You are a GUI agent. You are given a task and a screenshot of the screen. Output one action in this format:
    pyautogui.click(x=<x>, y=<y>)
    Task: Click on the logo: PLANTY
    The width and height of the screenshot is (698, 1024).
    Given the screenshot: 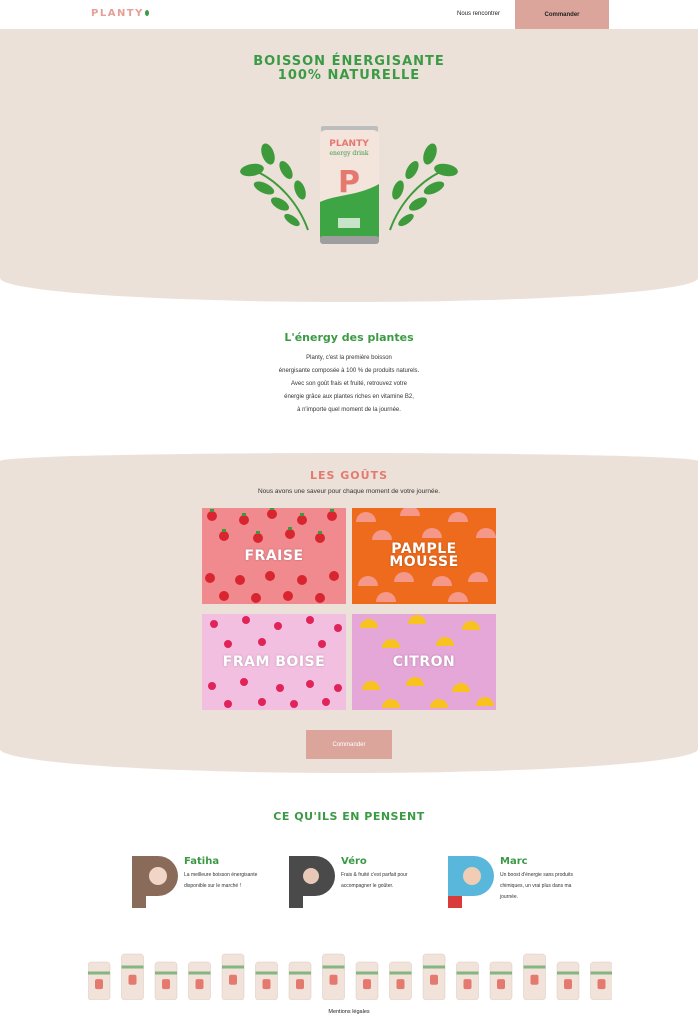 What is the action you would take?
    pyautogui.click(x=120, y=13)
    